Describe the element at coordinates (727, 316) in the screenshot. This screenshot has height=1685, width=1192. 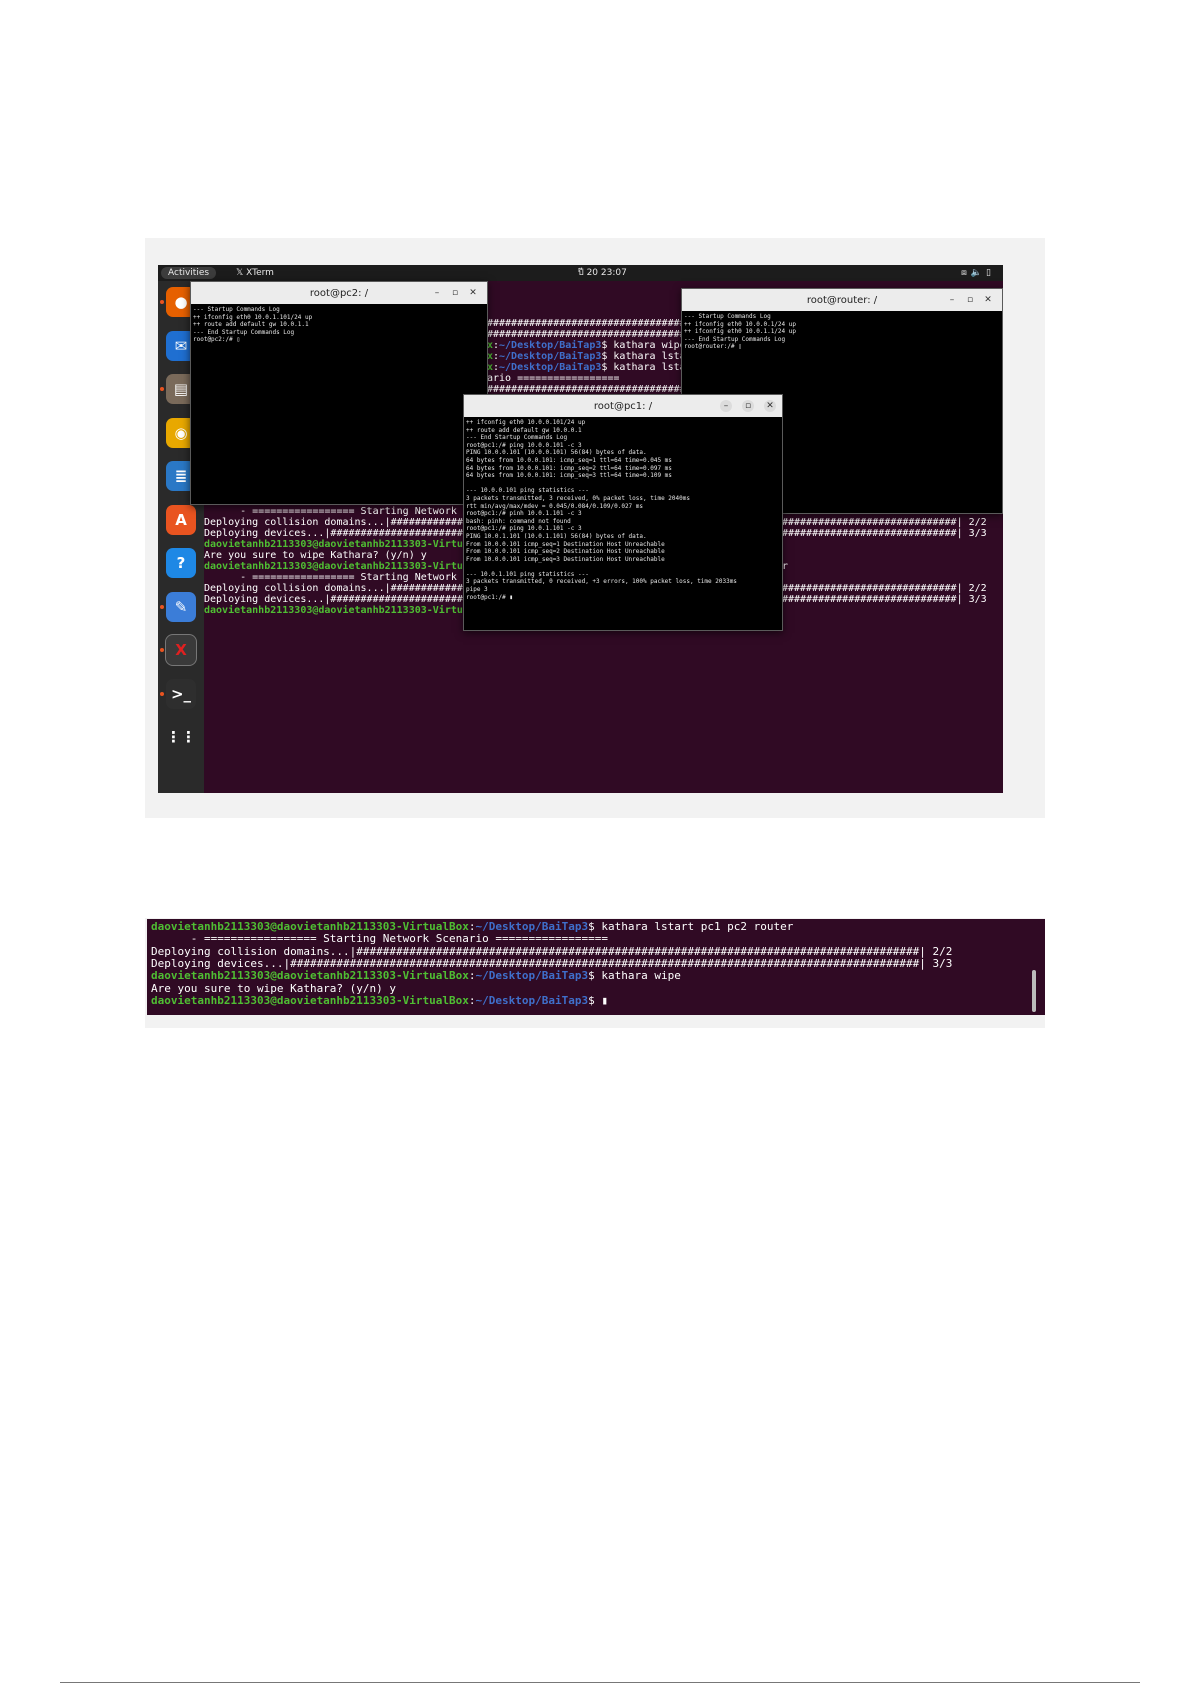
I see `xterm-line: --- Startup Commands Log` at that location.